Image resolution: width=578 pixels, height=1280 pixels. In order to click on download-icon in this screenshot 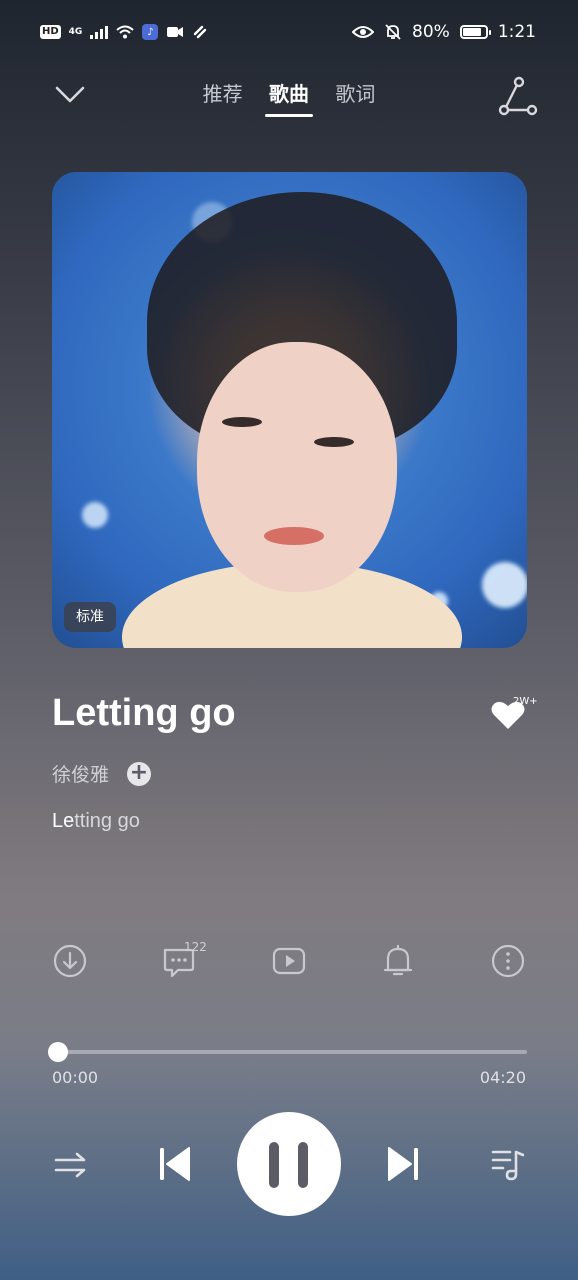, I will do `click(70, 961)`.